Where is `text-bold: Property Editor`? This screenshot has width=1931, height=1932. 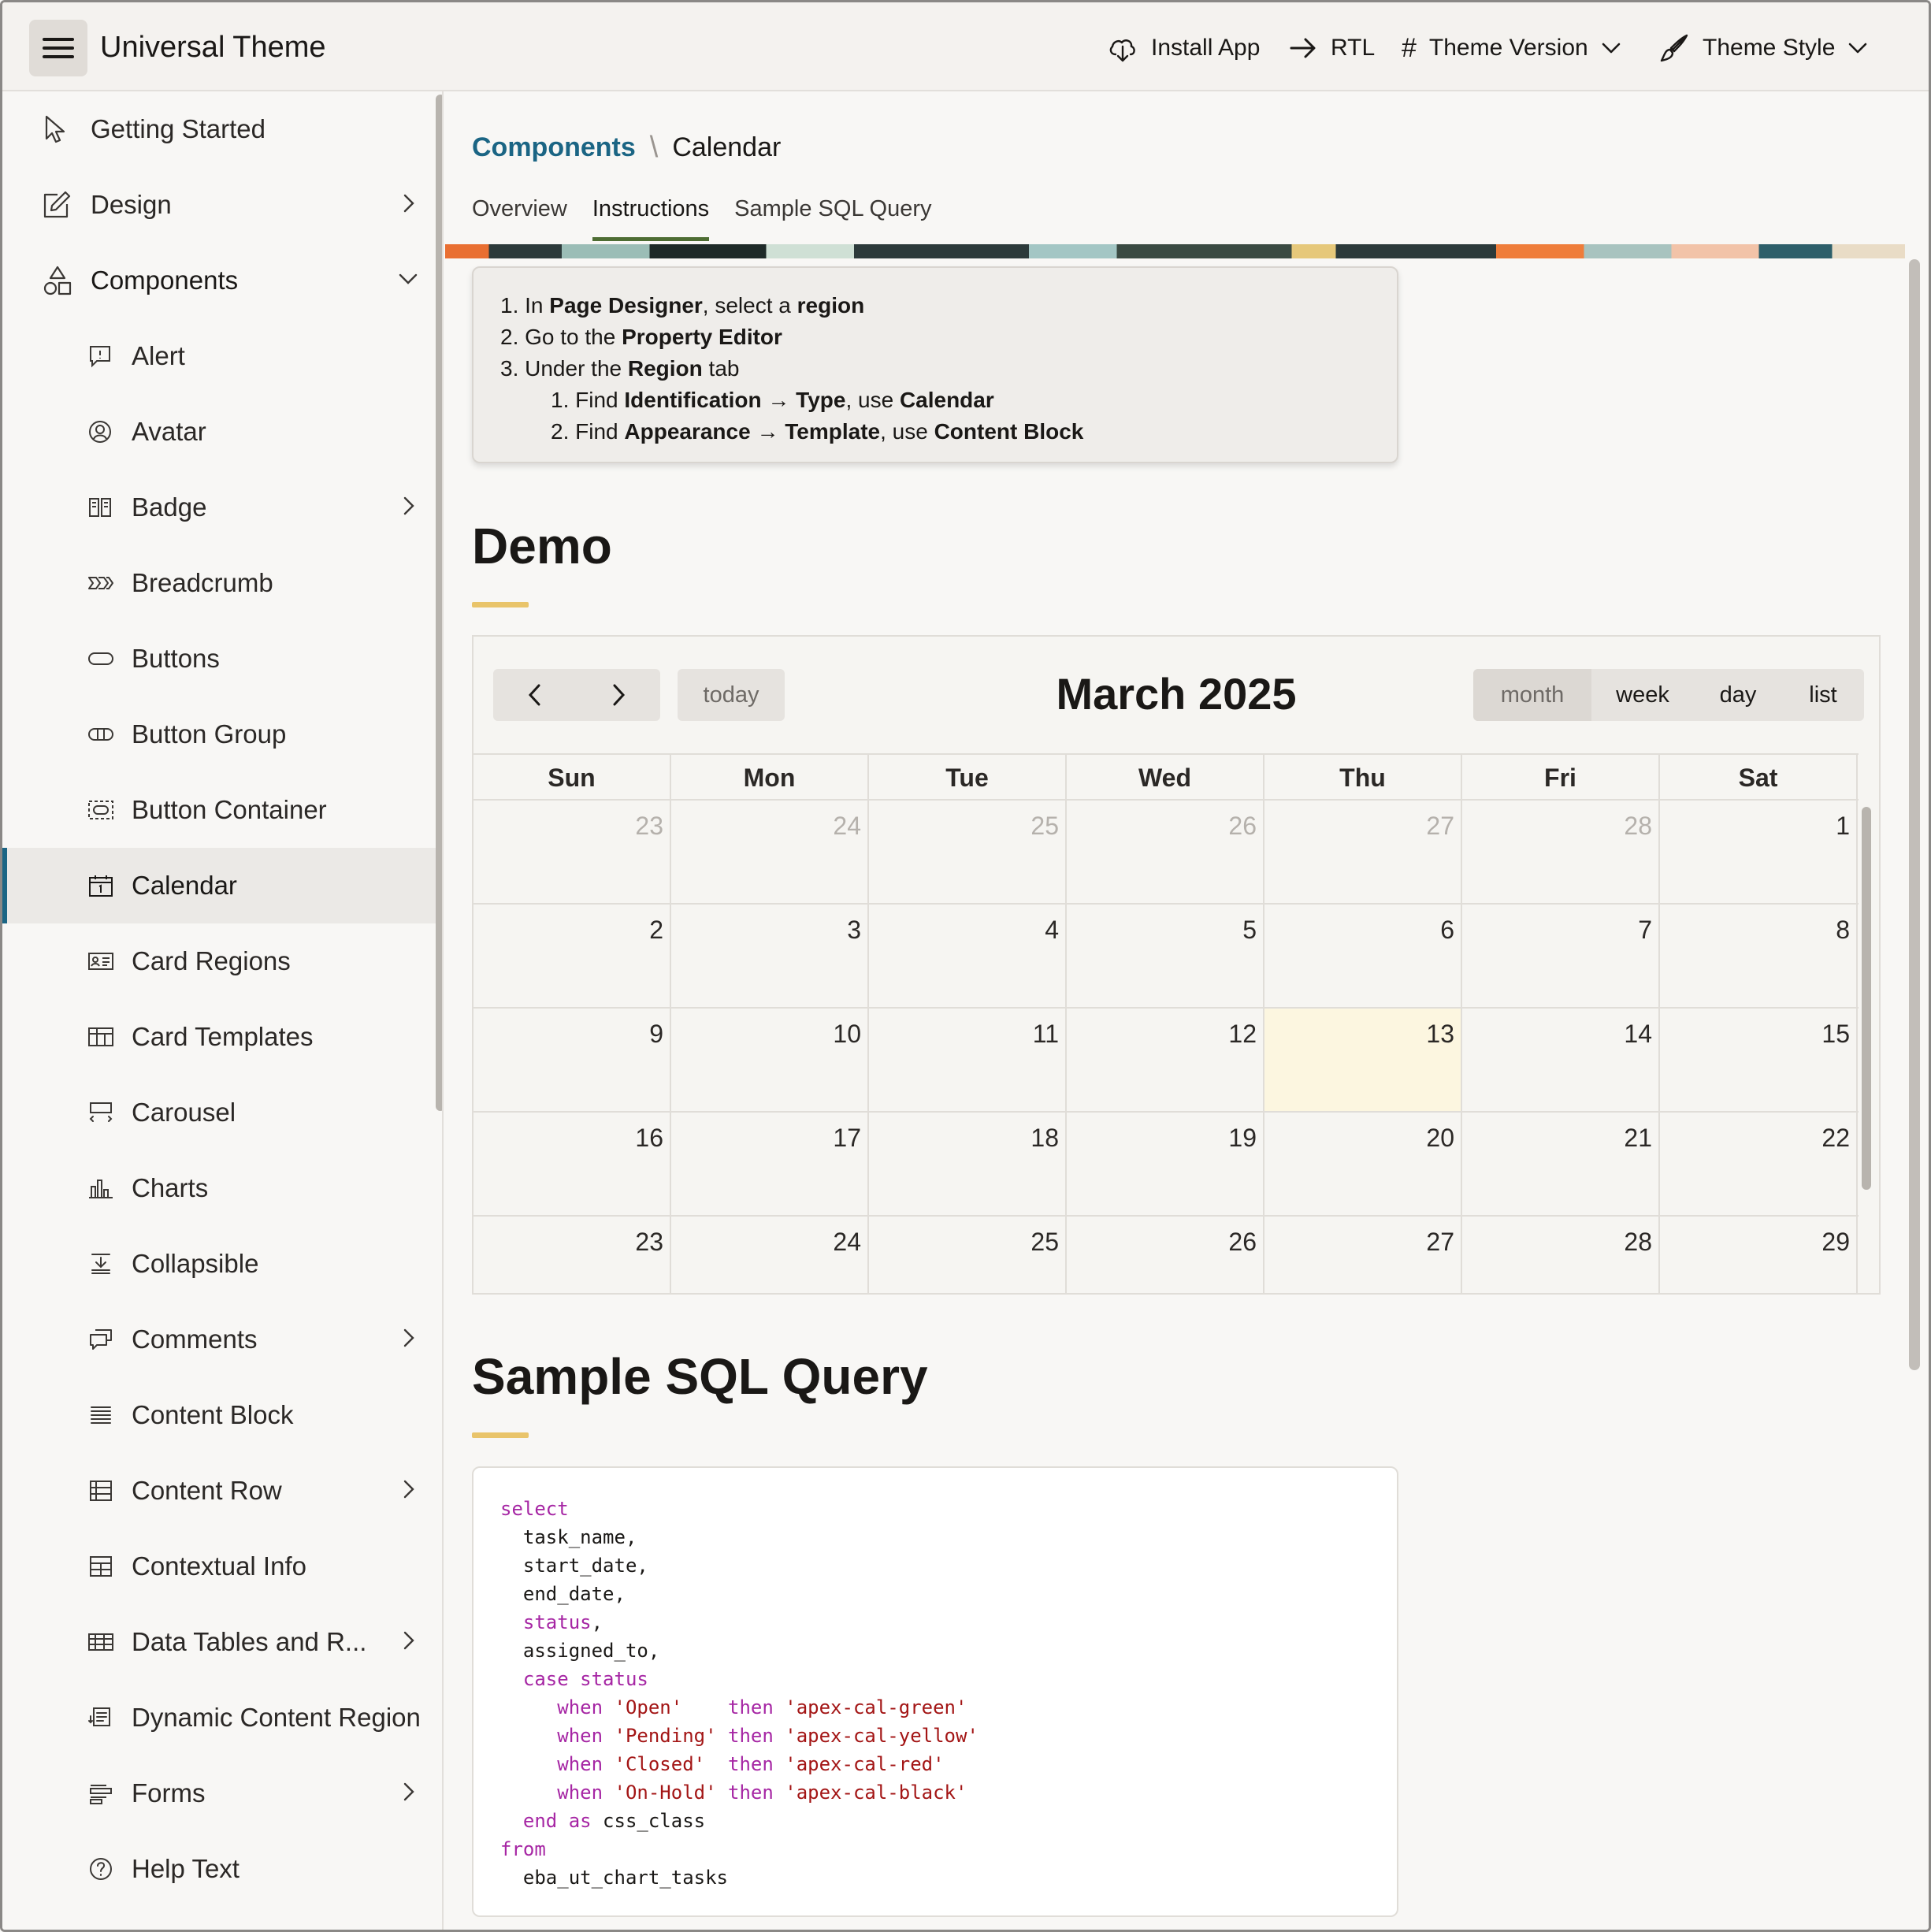
text-bold: Property Editor is located at coordinates (702, 337).